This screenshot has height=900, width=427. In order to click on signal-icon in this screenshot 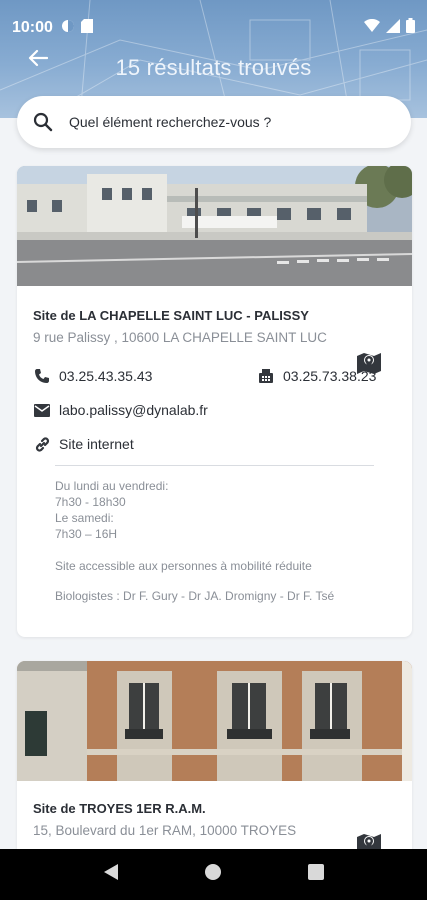, I will do `click(393, 28)`.